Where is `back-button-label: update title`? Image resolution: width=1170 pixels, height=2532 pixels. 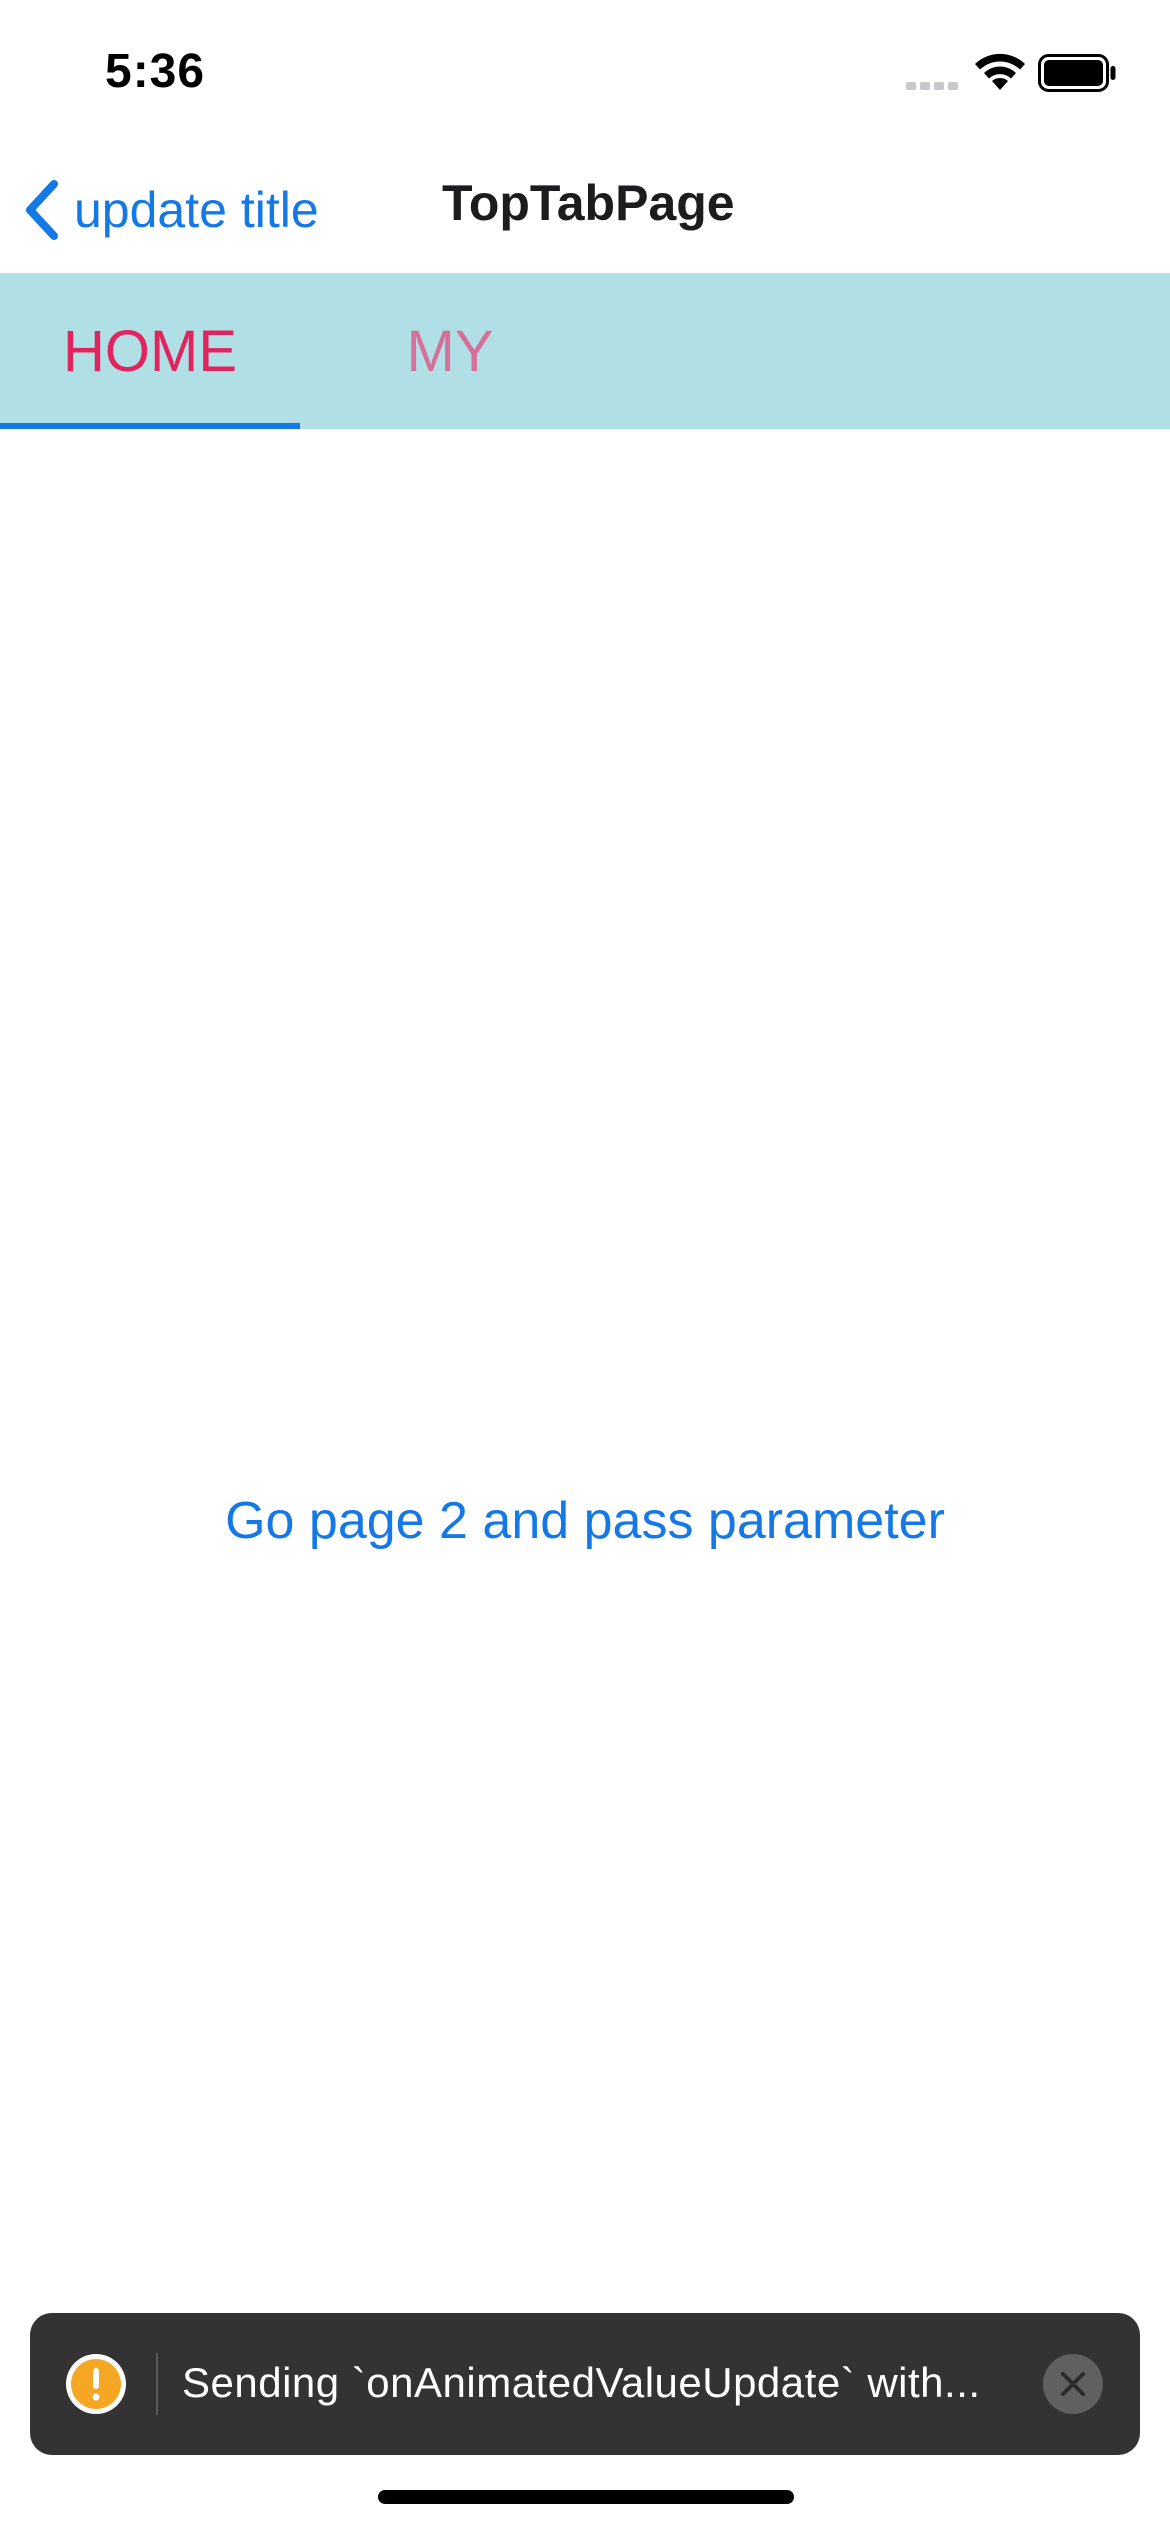
back-button-label: update title is located at coordinates (196, 210).